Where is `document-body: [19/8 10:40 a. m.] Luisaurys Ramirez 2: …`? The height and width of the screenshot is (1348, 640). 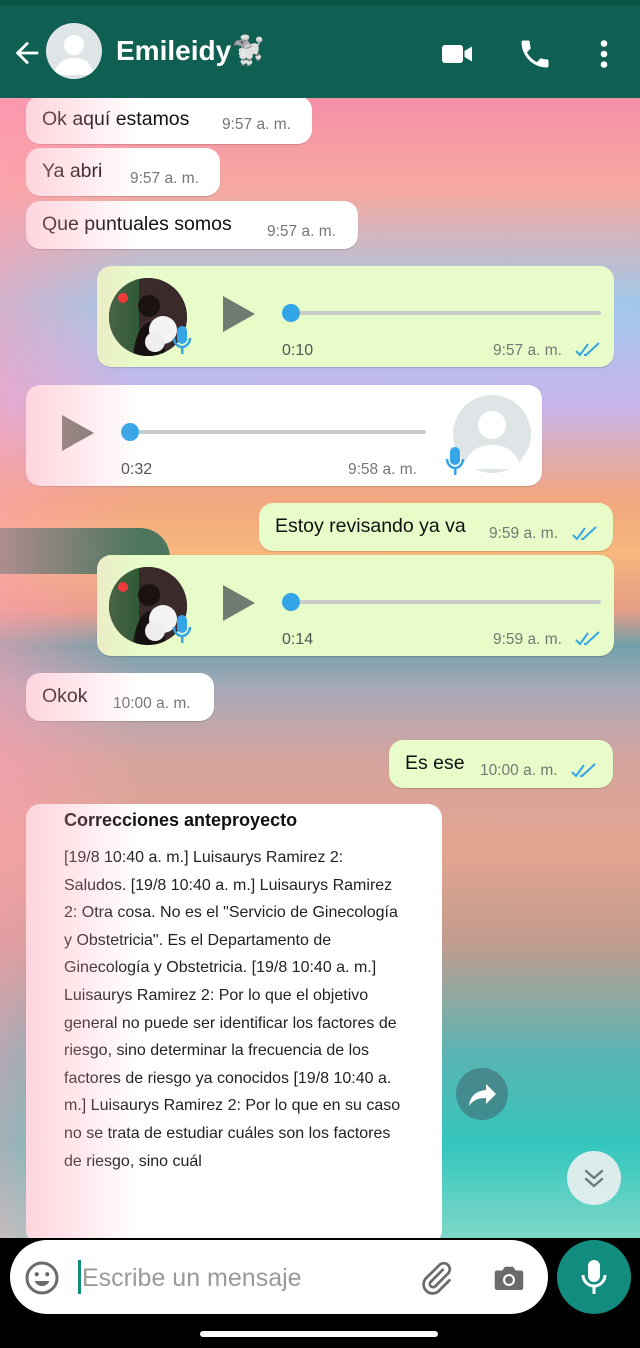 document-body: [19/8 10:40 a. m.] Luisaurys Ramirez 2: … is located at coordinates (232, 1009).